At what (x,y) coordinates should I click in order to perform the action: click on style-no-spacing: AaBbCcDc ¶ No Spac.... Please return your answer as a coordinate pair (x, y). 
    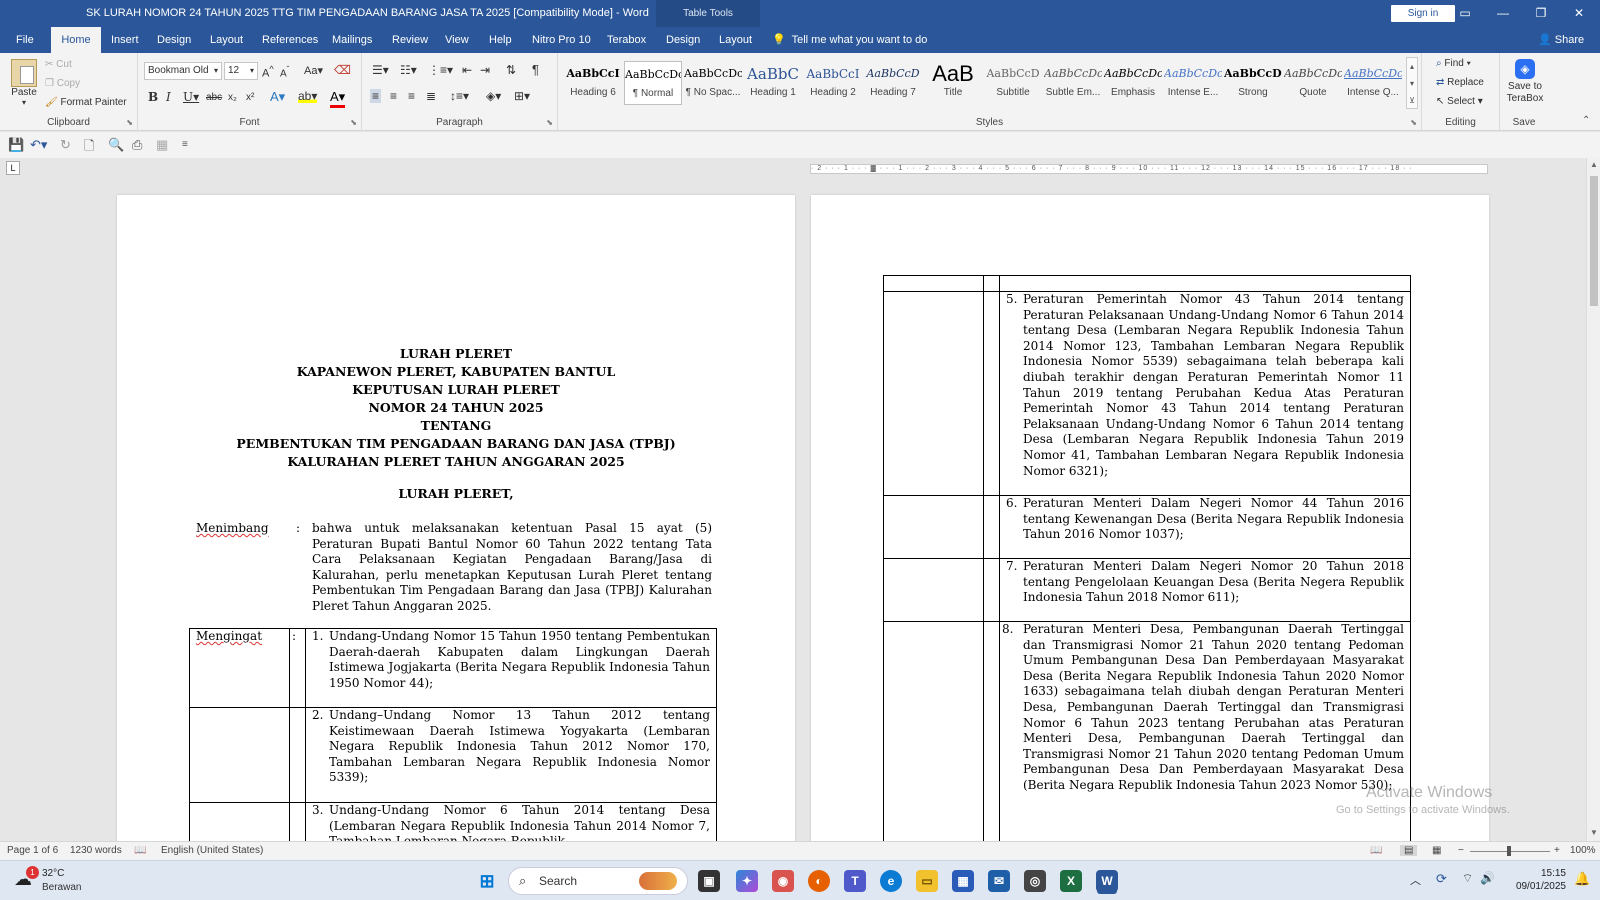
    Looking at the image, I should click on (713, 83).